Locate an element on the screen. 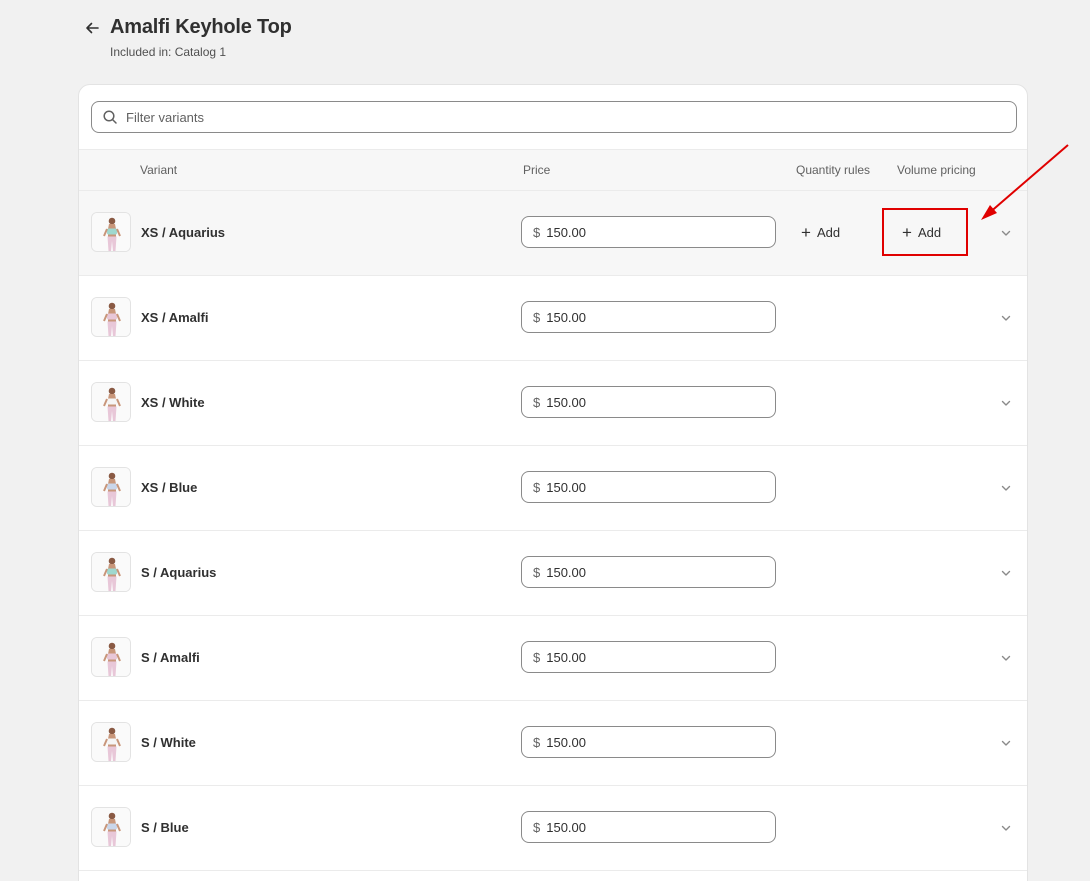 This screenshot has height=881, width=1090. variant-name: S / Blue is located at coordinates (165, 827).